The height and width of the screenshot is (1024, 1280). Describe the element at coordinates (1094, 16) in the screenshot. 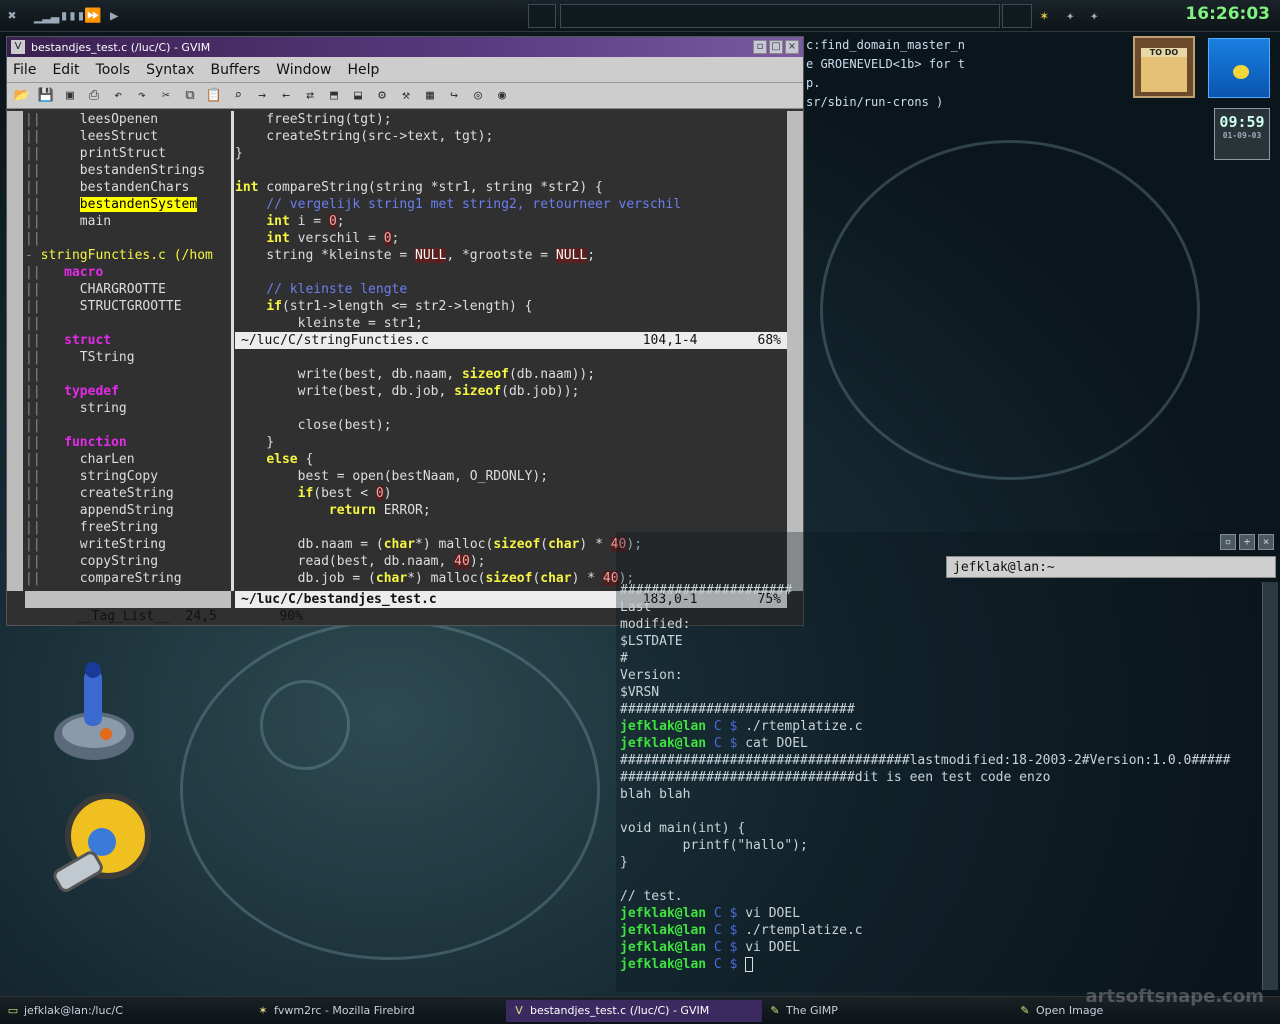

I see `tool-icon-2: ✦` at that location.